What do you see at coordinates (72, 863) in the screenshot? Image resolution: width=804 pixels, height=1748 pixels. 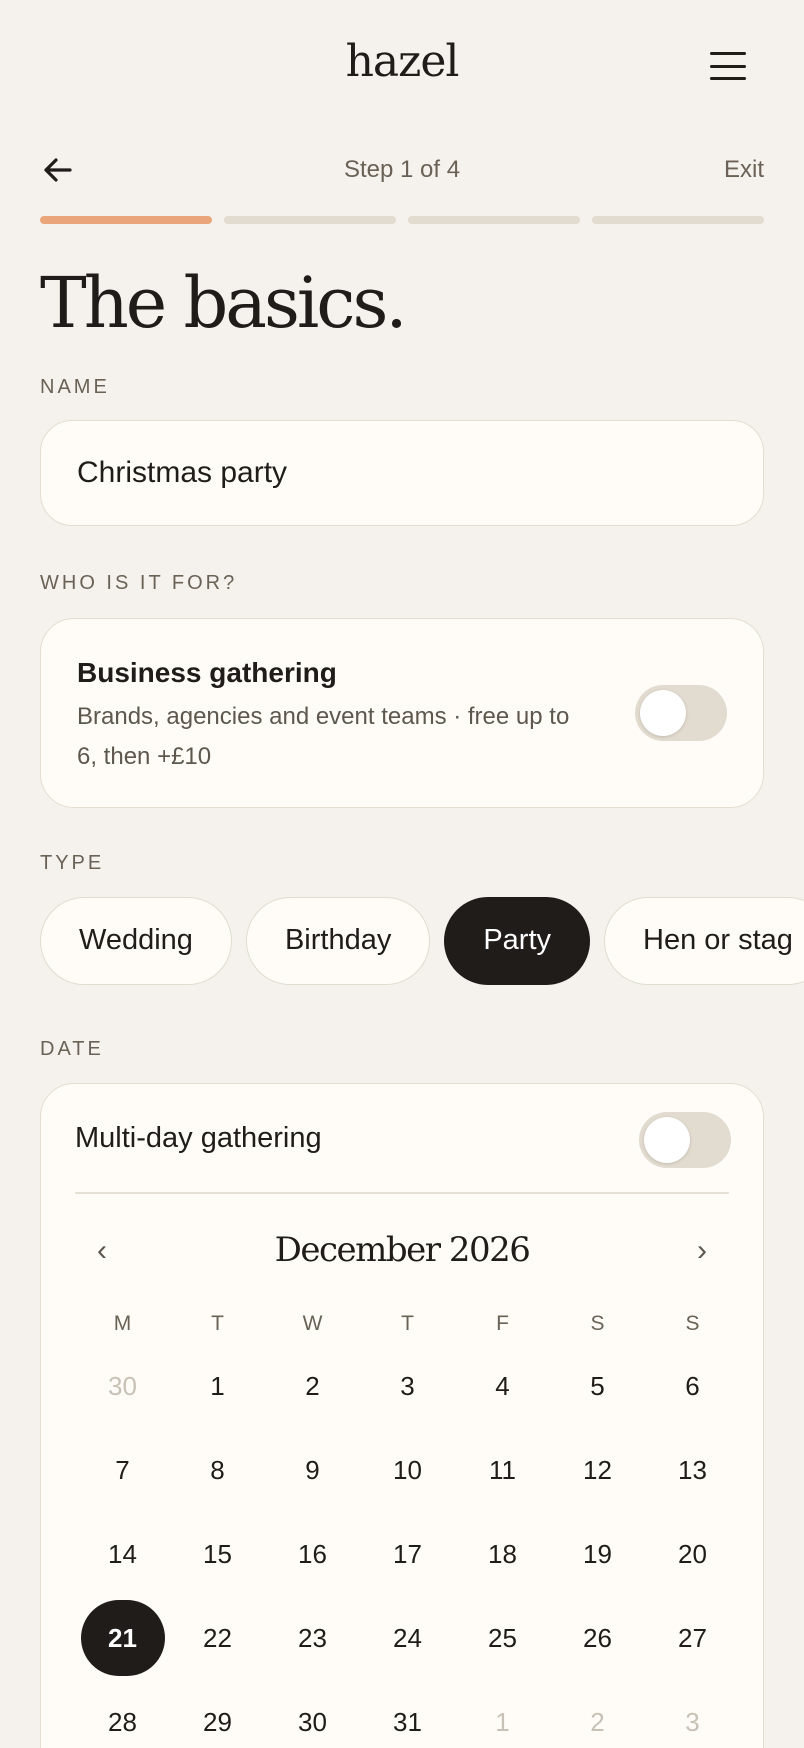 I see `type-label: TYPE` at bounding box center [72, 863].